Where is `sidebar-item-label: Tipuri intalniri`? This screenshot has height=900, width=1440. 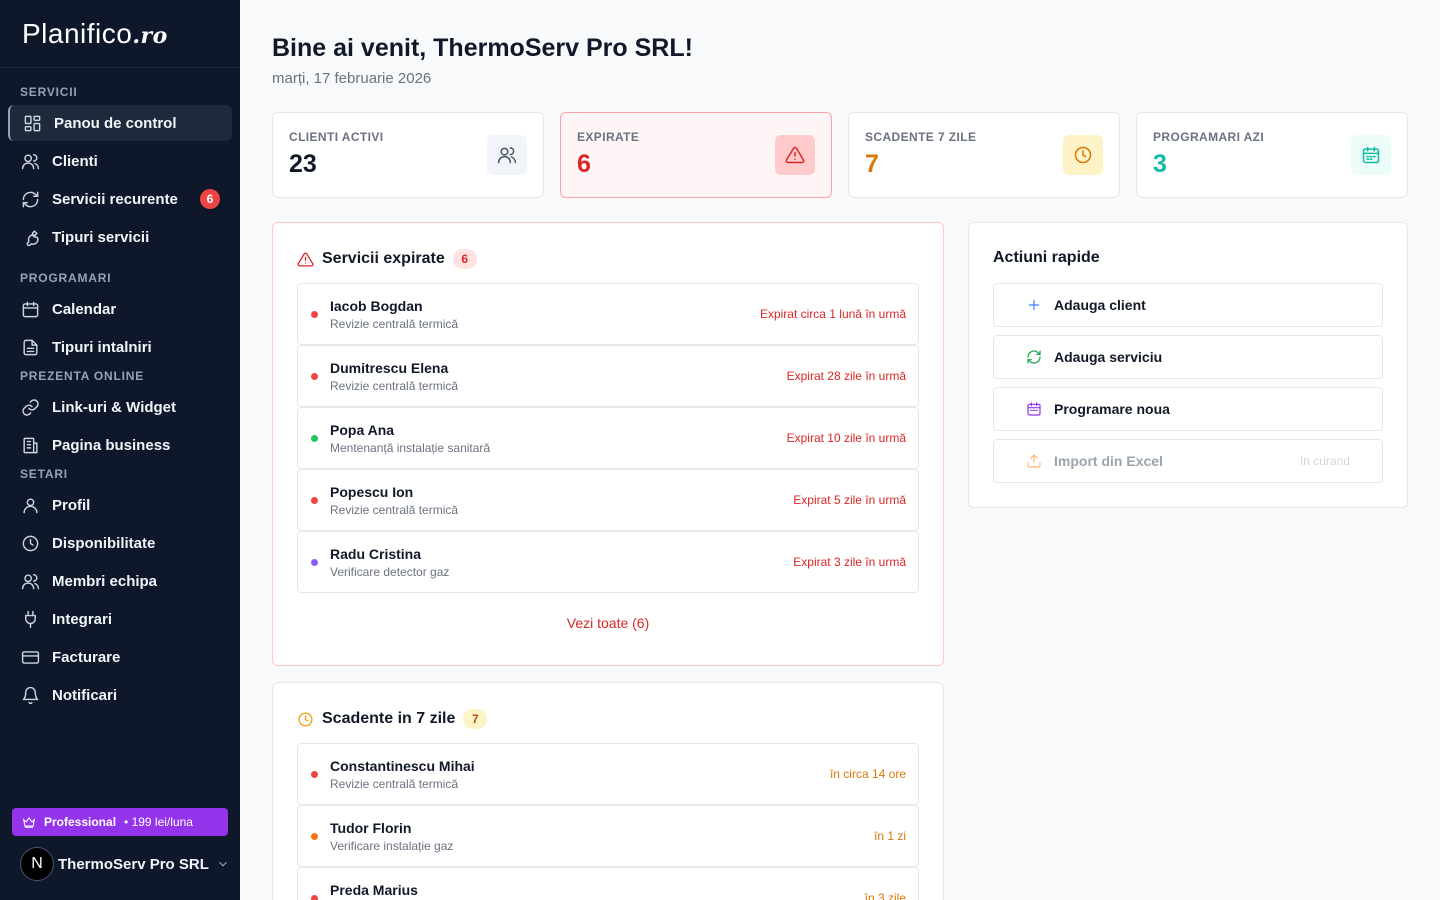
sidebar-item-label: Tipuri intalniri is located at coordinates (102, 347).